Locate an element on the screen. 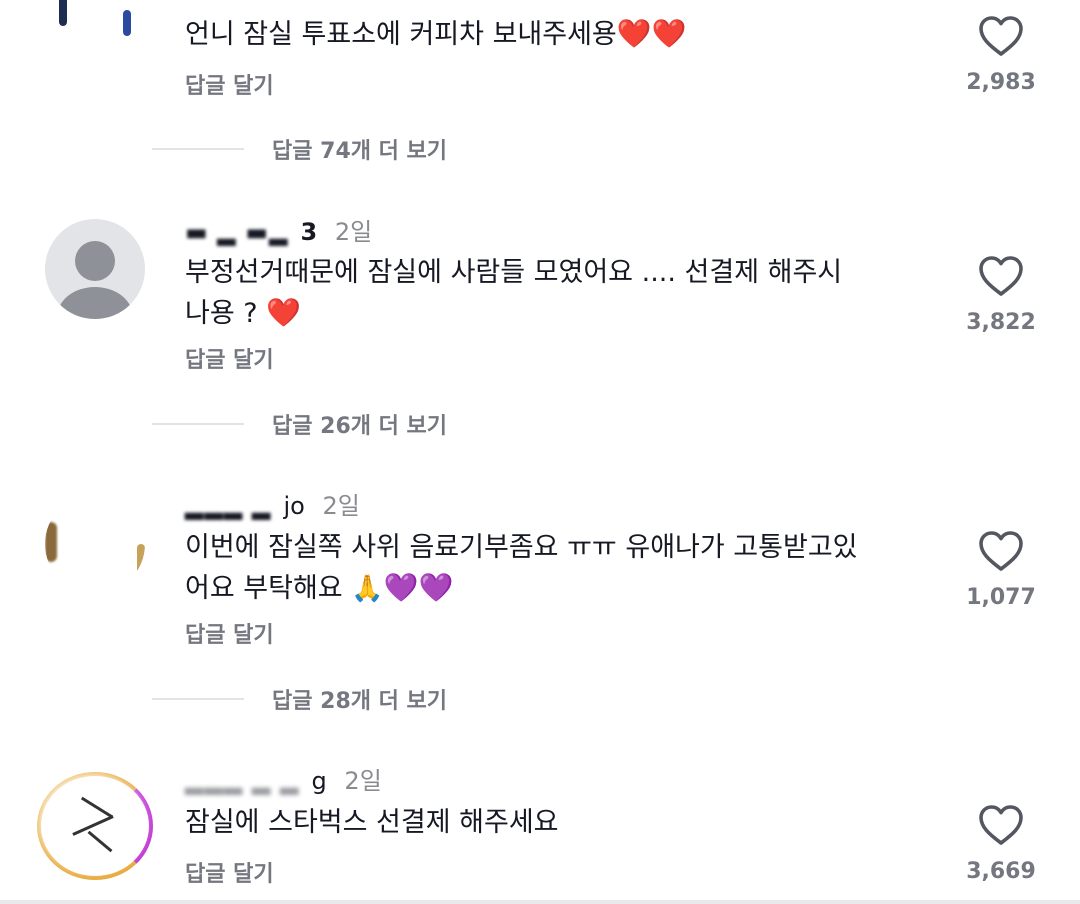 The image size is (1080, 904). view-more-replies-label: 답글 28개 더 보기 is located at coordinates (360, 701).